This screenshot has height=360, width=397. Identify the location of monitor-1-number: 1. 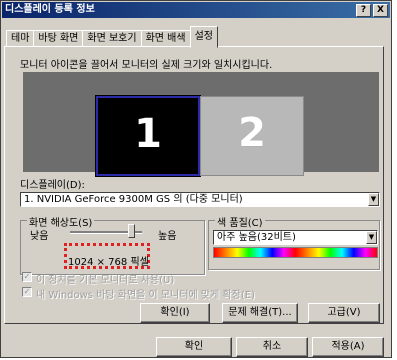
(148, 134).